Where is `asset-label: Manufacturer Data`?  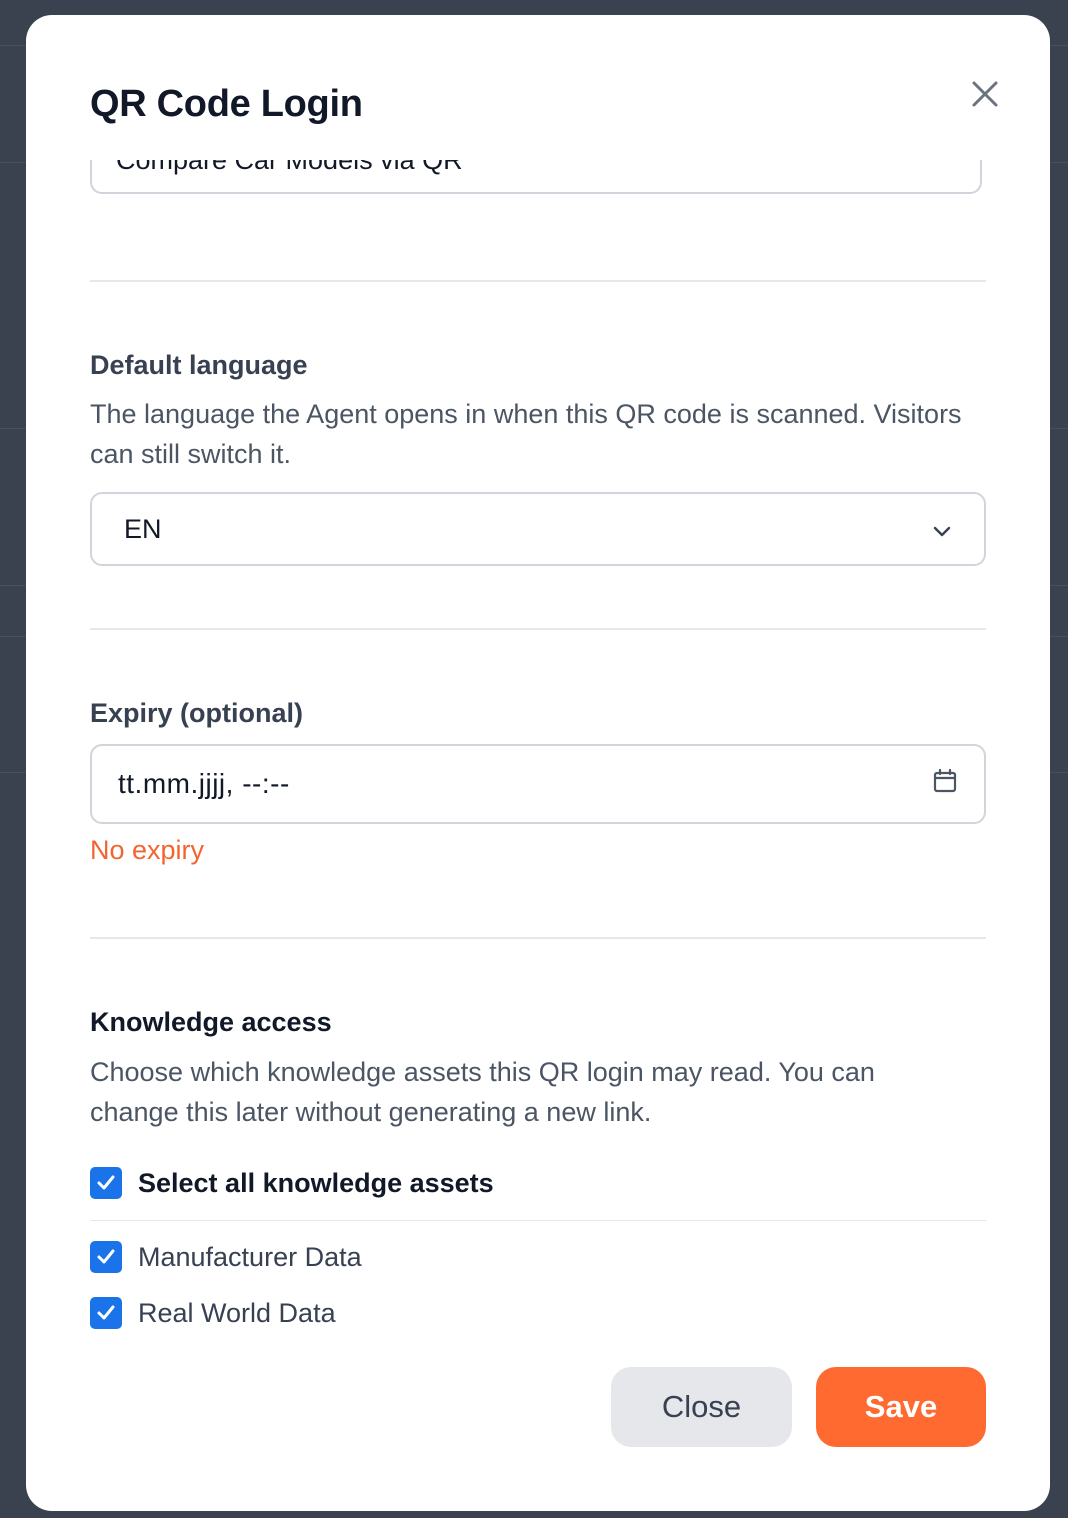 asset-label: Manufacturer Data is located at coordinates (250, 1256).